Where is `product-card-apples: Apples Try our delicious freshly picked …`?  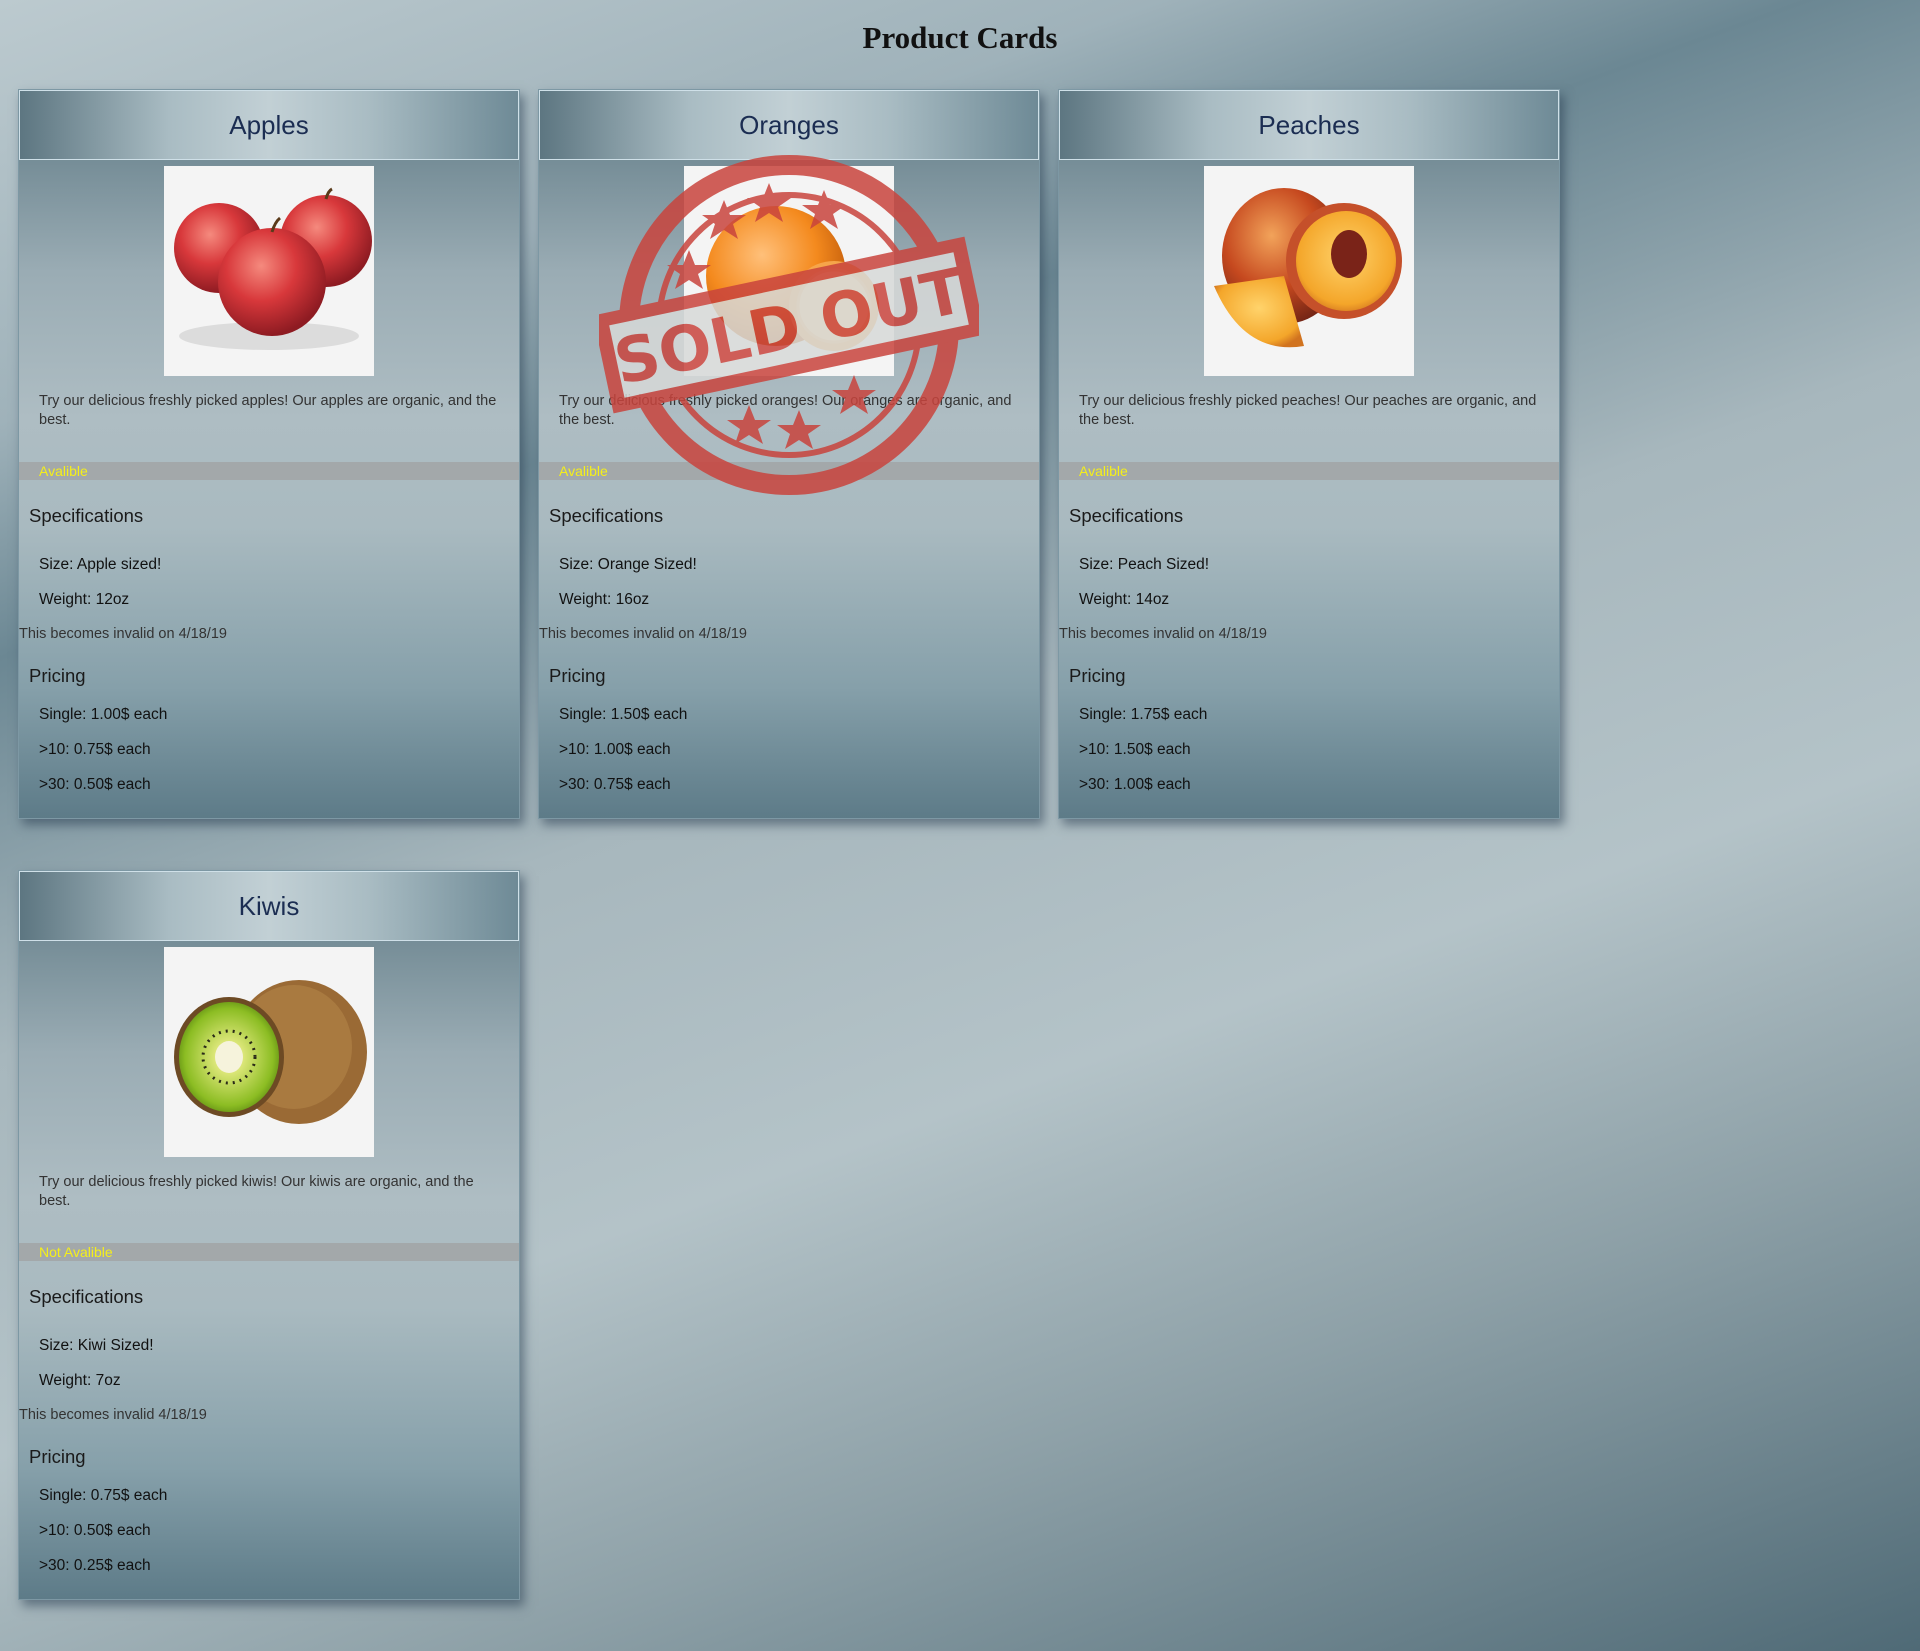
product-card-apples: Apples Try our delicious freshly picked … is located at coordinates (269, 454).